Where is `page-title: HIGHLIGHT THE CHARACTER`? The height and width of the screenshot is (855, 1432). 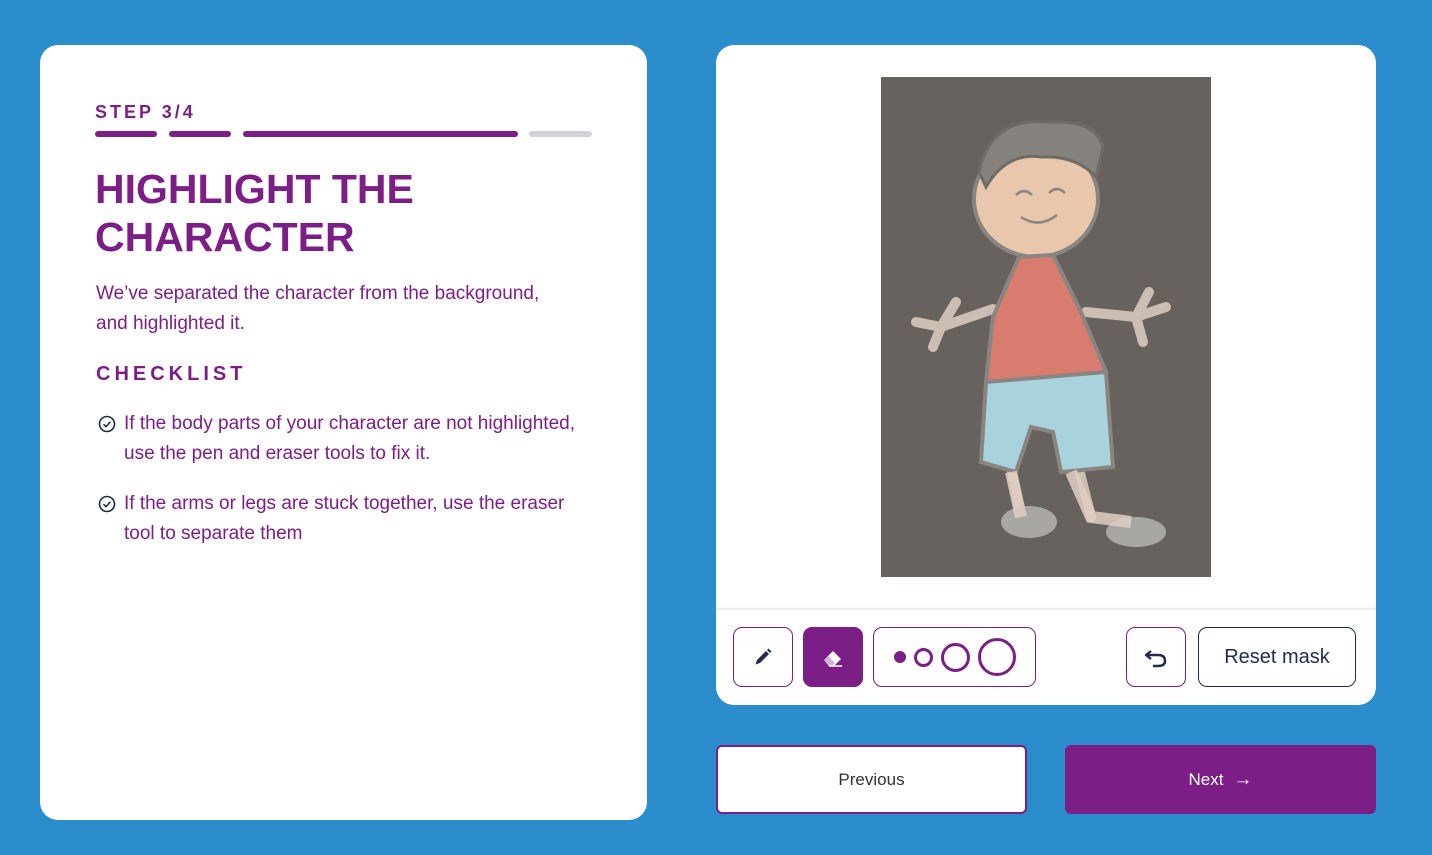
page-title: HIGHLIGHT THE CHARACTER is located at coordinates (254, 213).